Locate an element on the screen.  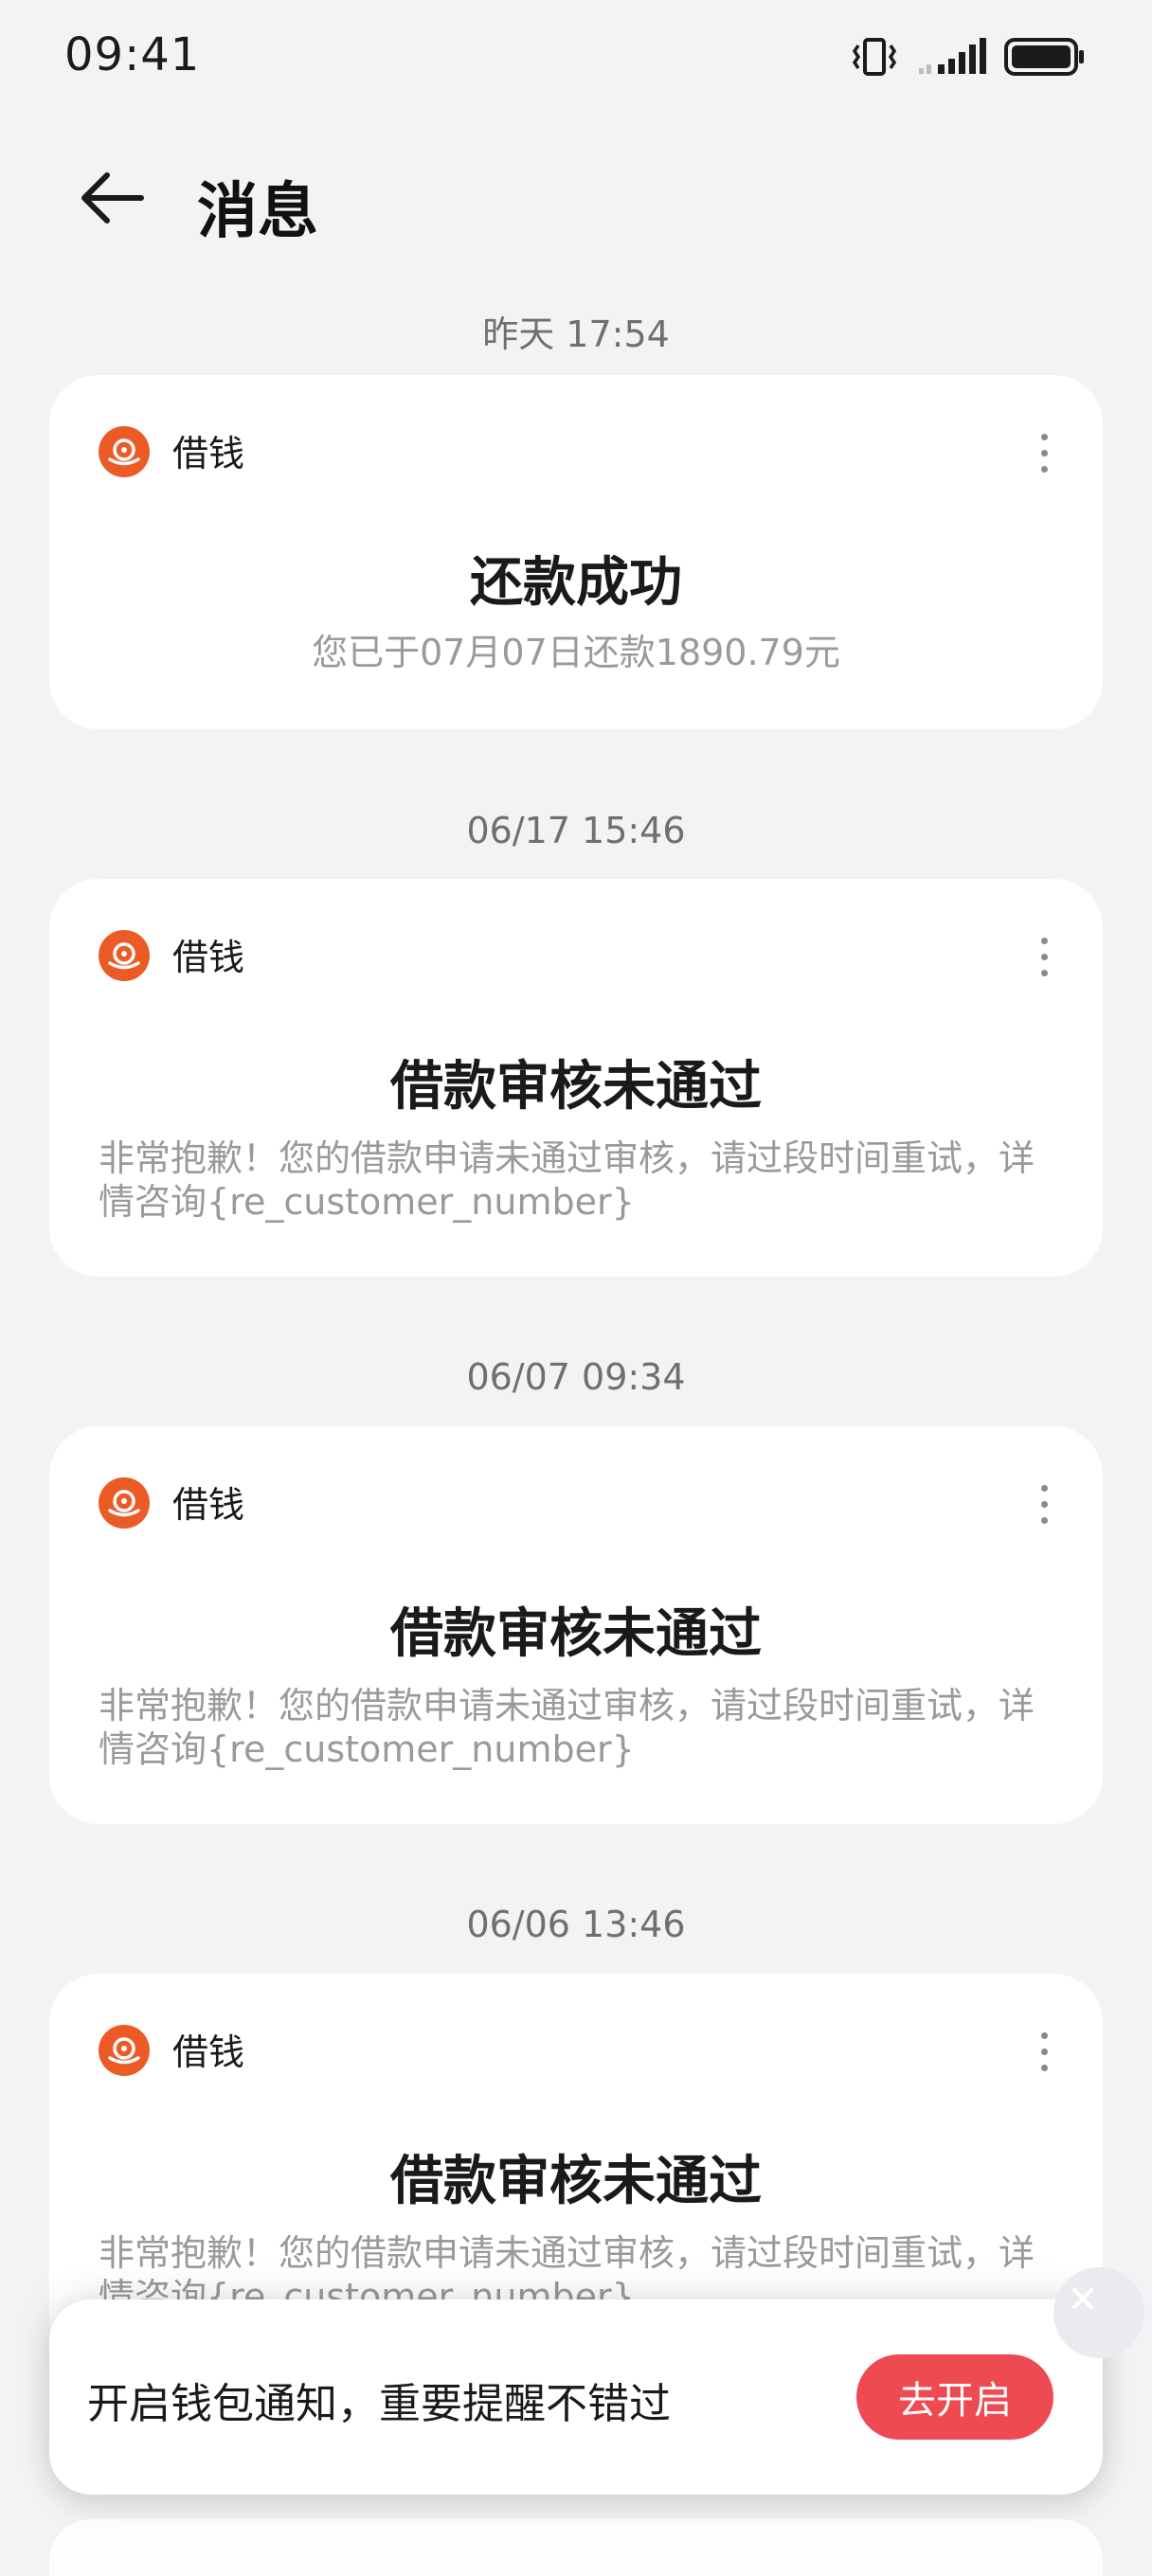
message-card: 借钱 还款成功 您已于07月07日还款1890.79元 is located at coordinates (576, 552).